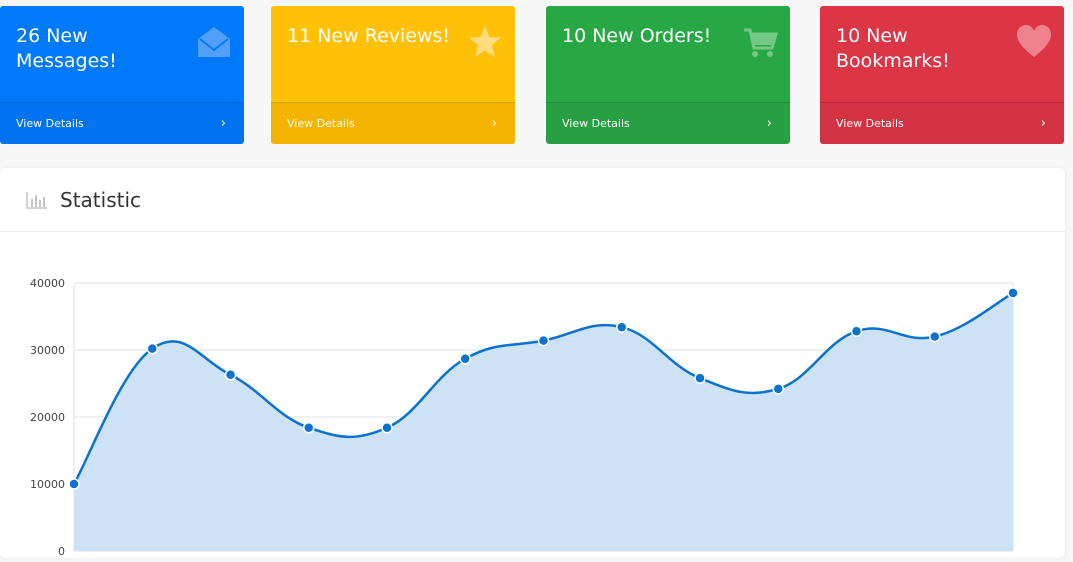  I want to click on y-tick-label: 30000, so click(47, 350).